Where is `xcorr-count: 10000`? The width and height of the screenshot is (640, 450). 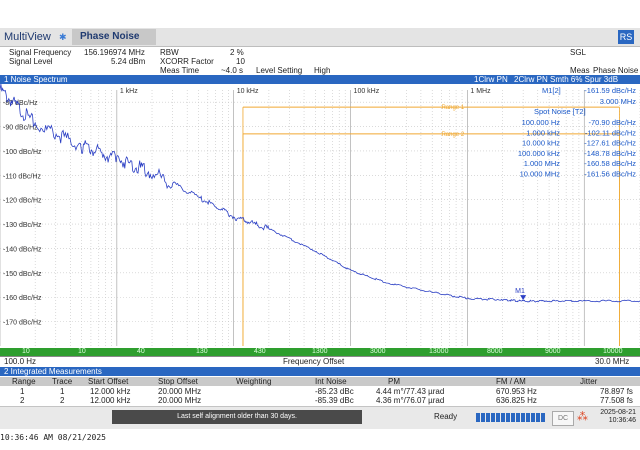
xcorr-count: 10000 is located at coordinates (613, 351).